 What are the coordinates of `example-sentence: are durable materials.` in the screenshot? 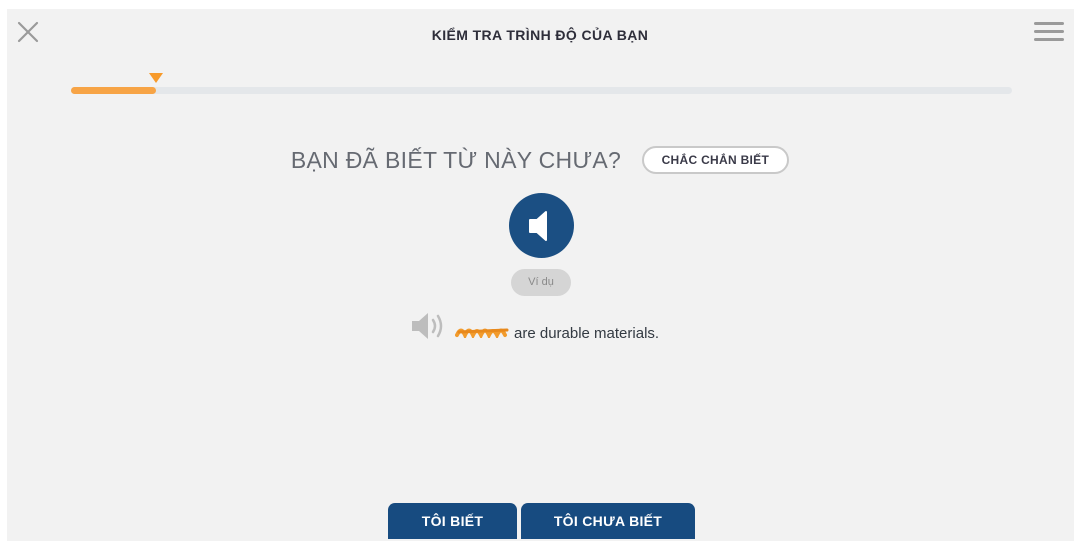 It's located at (587, 333).